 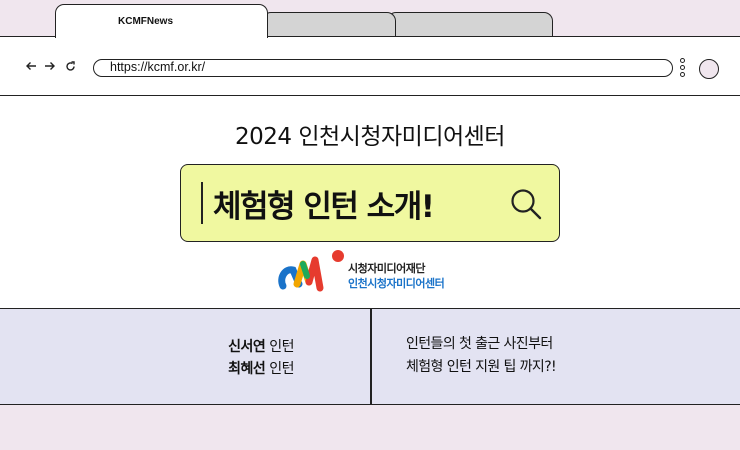 I want to click on intern-row: 신서연 인턴, so click(x=147, y=347).